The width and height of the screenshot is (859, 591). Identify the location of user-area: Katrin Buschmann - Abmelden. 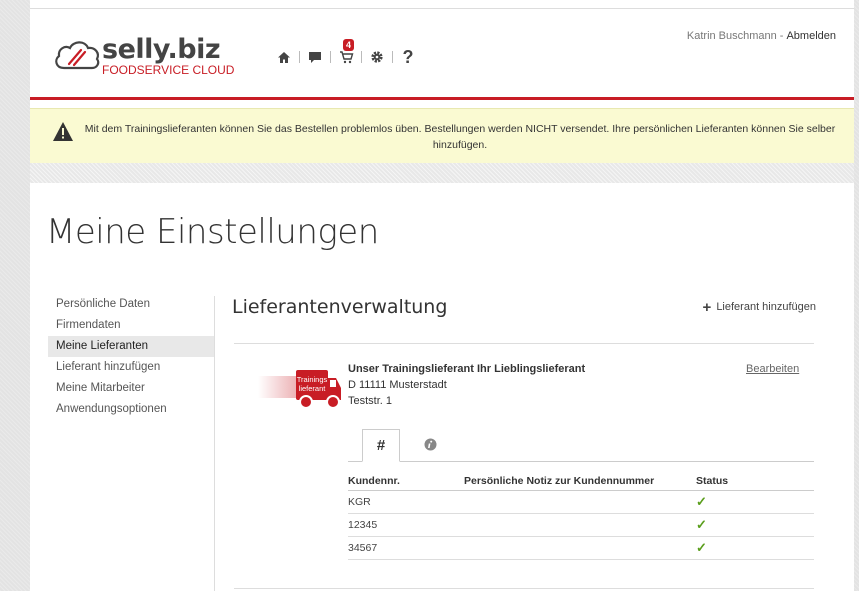
(761, 36).